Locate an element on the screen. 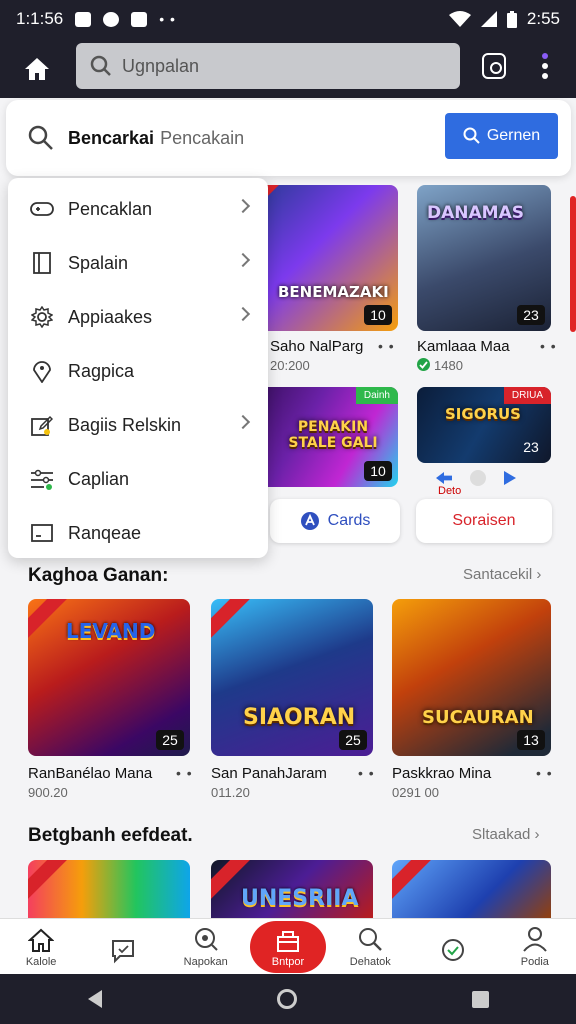 Image resolution: width=576 pixels, height=1024 pixels. menu-item-ragpica: Ragpica is located at coordinates (138, 371).